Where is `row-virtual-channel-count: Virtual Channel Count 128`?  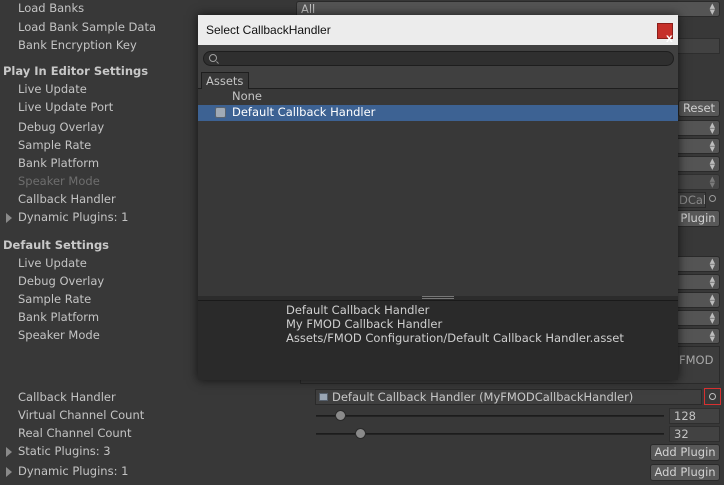 row-virtual-channel-count: Virtual Channel Count 128 is located at coordinates (362, 416).